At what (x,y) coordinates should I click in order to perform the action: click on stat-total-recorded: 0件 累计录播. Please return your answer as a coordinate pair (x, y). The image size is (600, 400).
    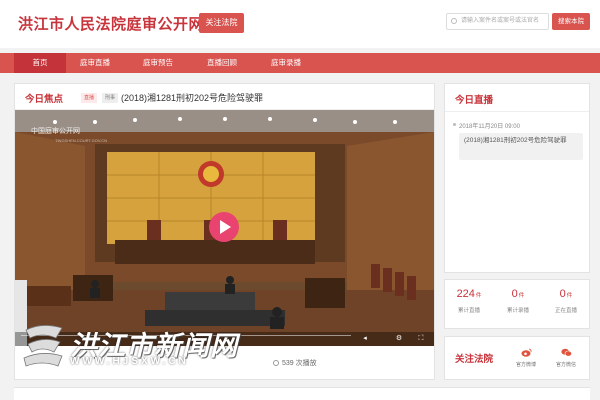
    Looking at the image, I should click on (518, 301).